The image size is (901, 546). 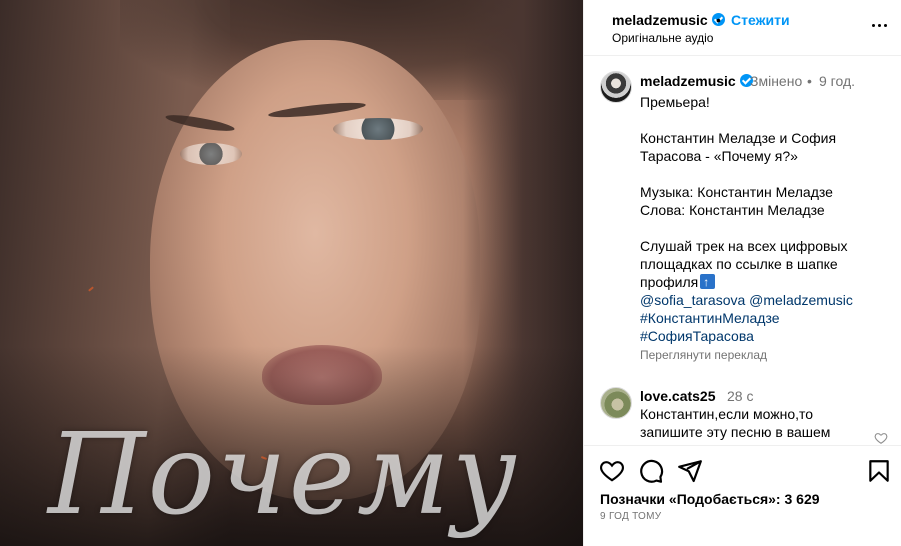 What do you see at coordinates (802, 499) in the screenshot?
I see `likes-number: 3 629` at bounding box center [802, 499].